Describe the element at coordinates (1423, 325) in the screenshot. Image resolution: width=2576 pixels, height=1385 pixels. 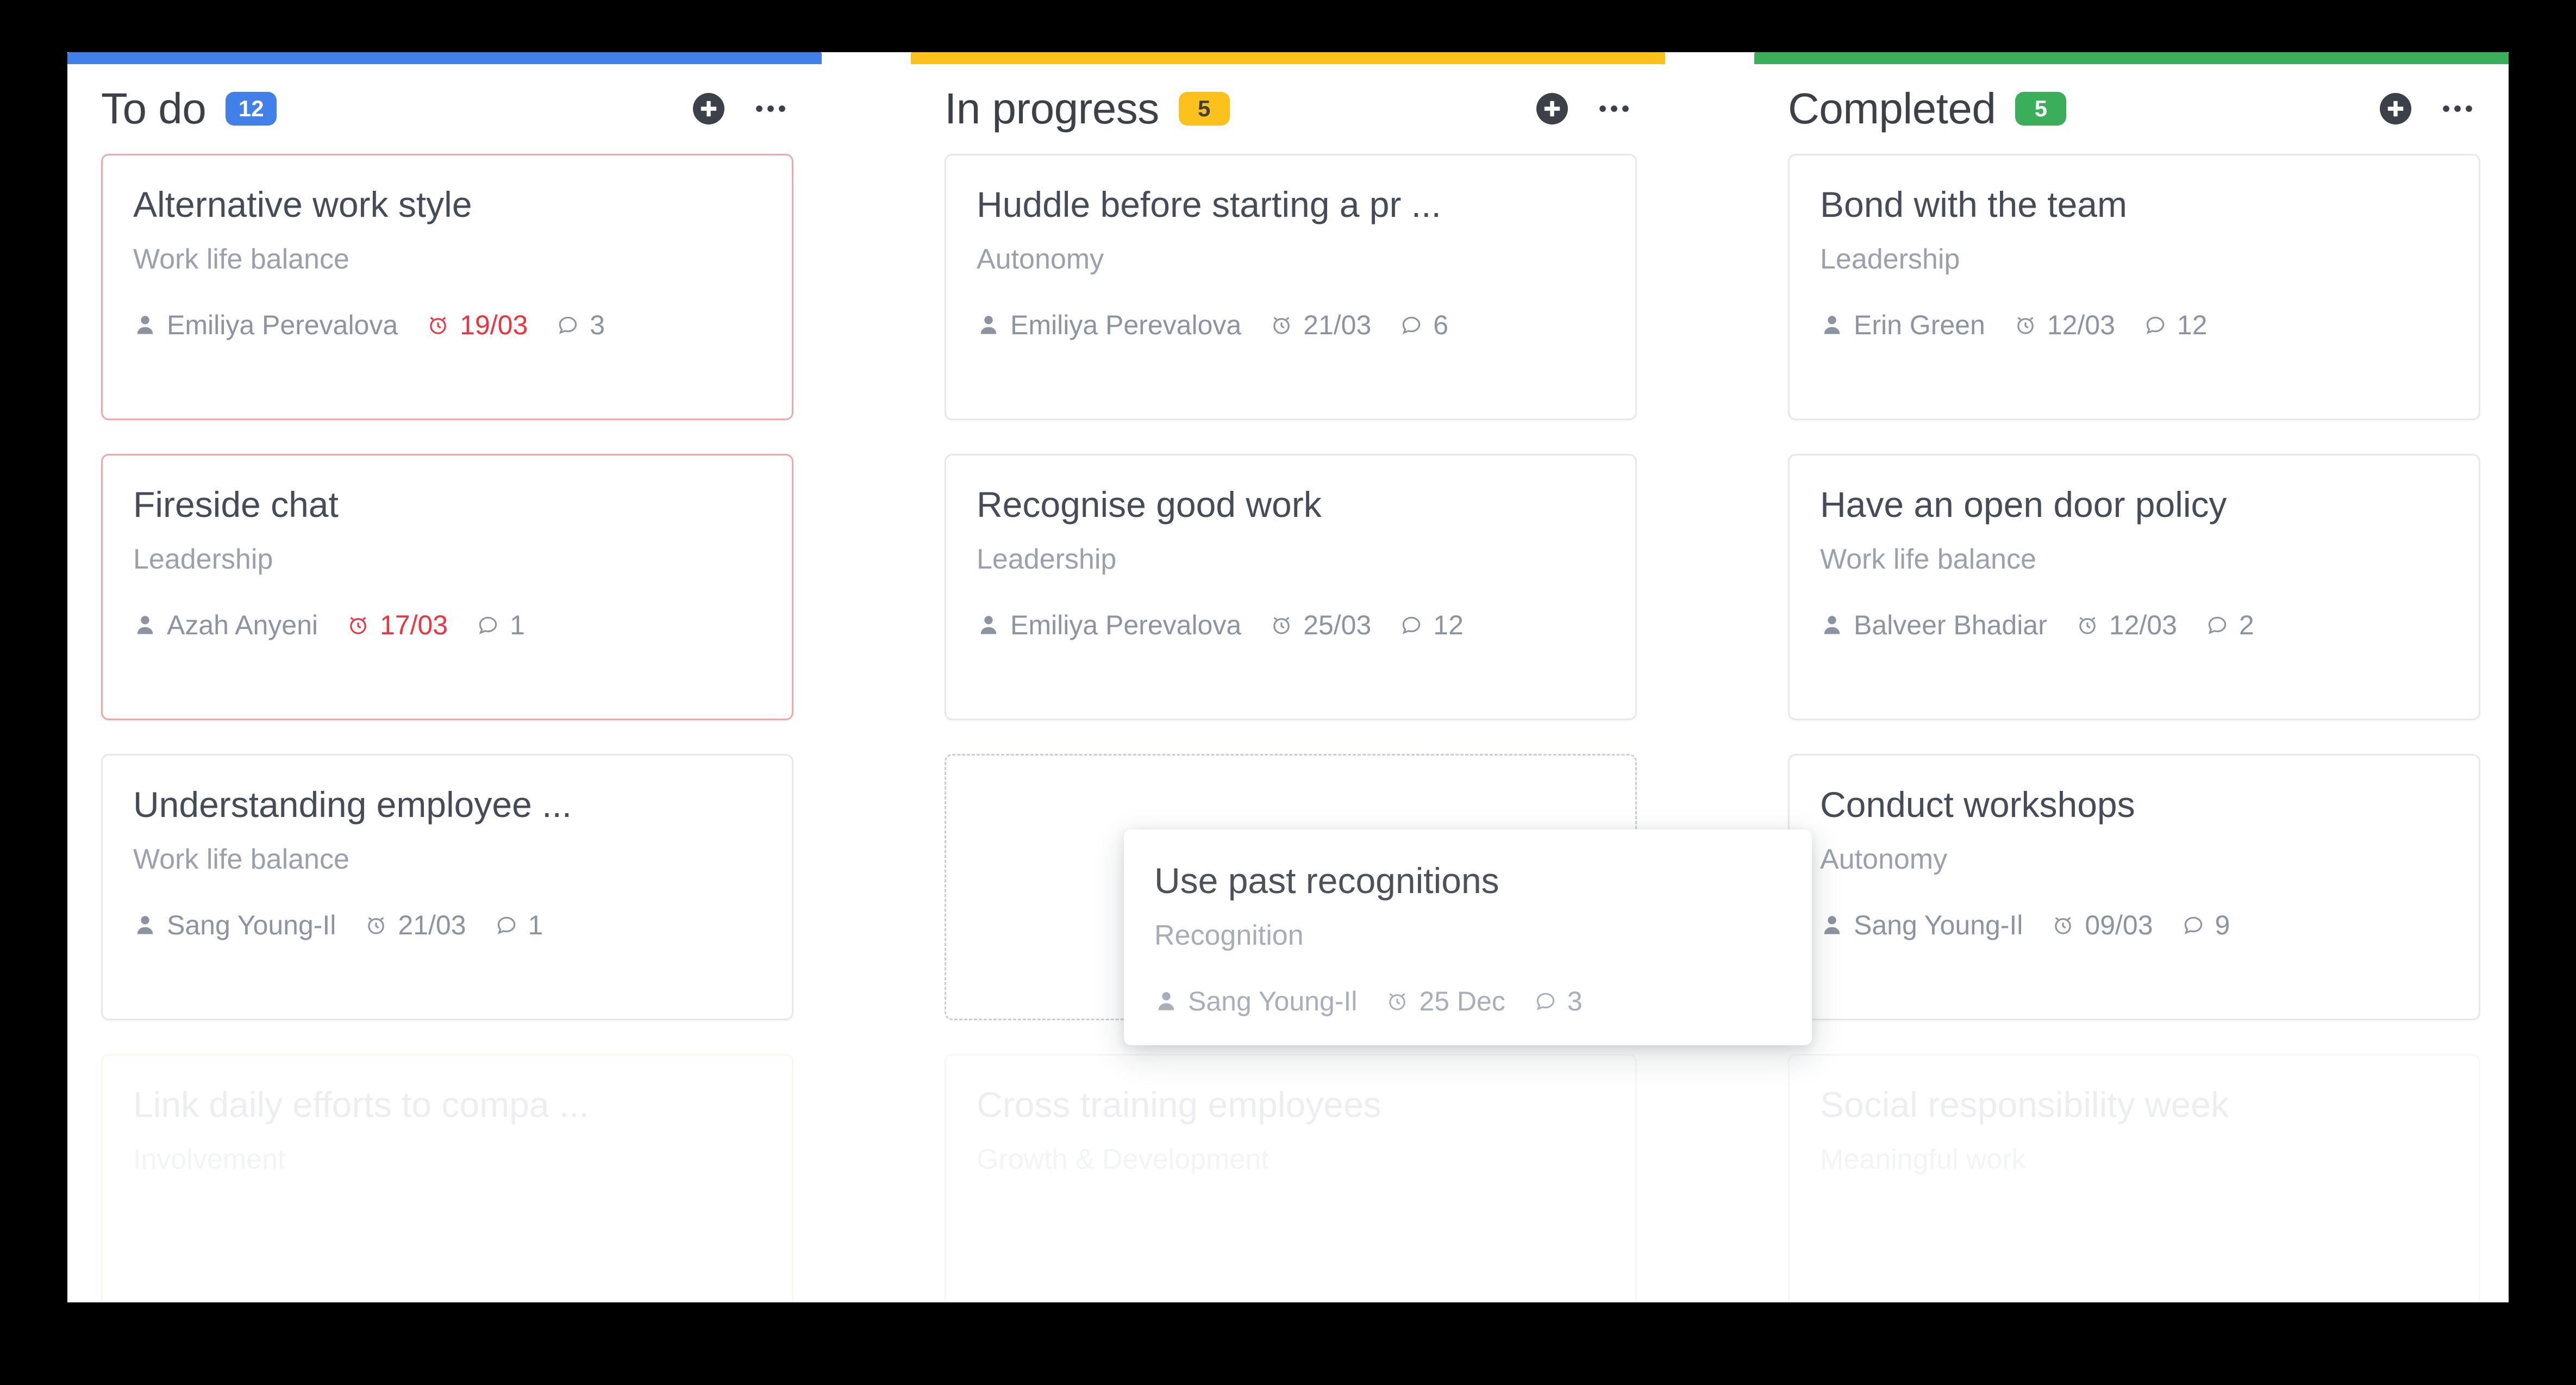
I see `card-comments: 6` at that location.